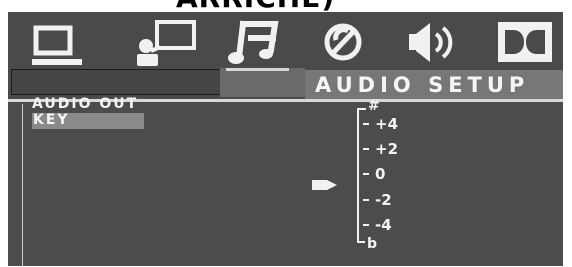  Describe the element at coordinates (345, 42) in the screenshot. I see `round-knob-icon` at that location.